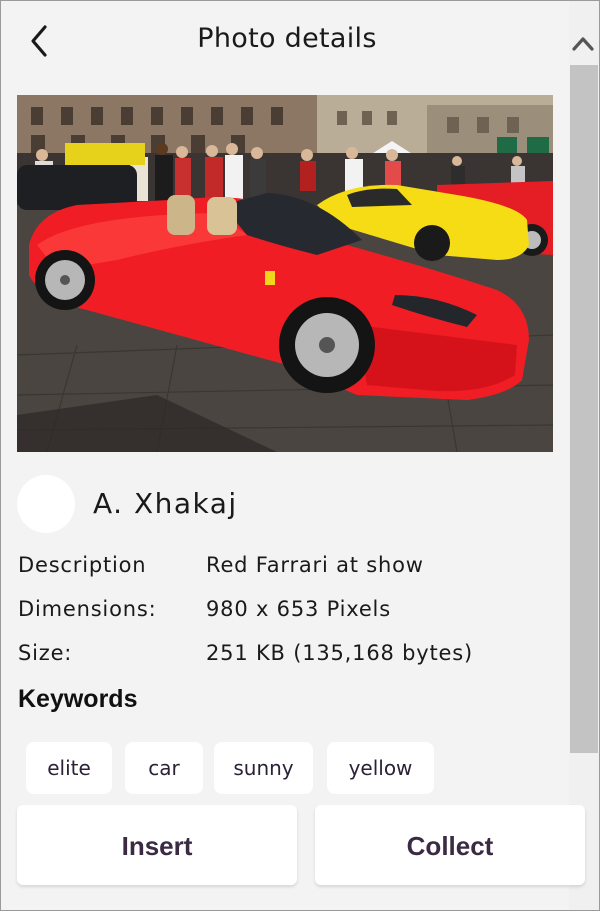  Describe the element at coordinates (165, 503) in the screenshot. I see `author-name: A. Xhakaj` at that location.